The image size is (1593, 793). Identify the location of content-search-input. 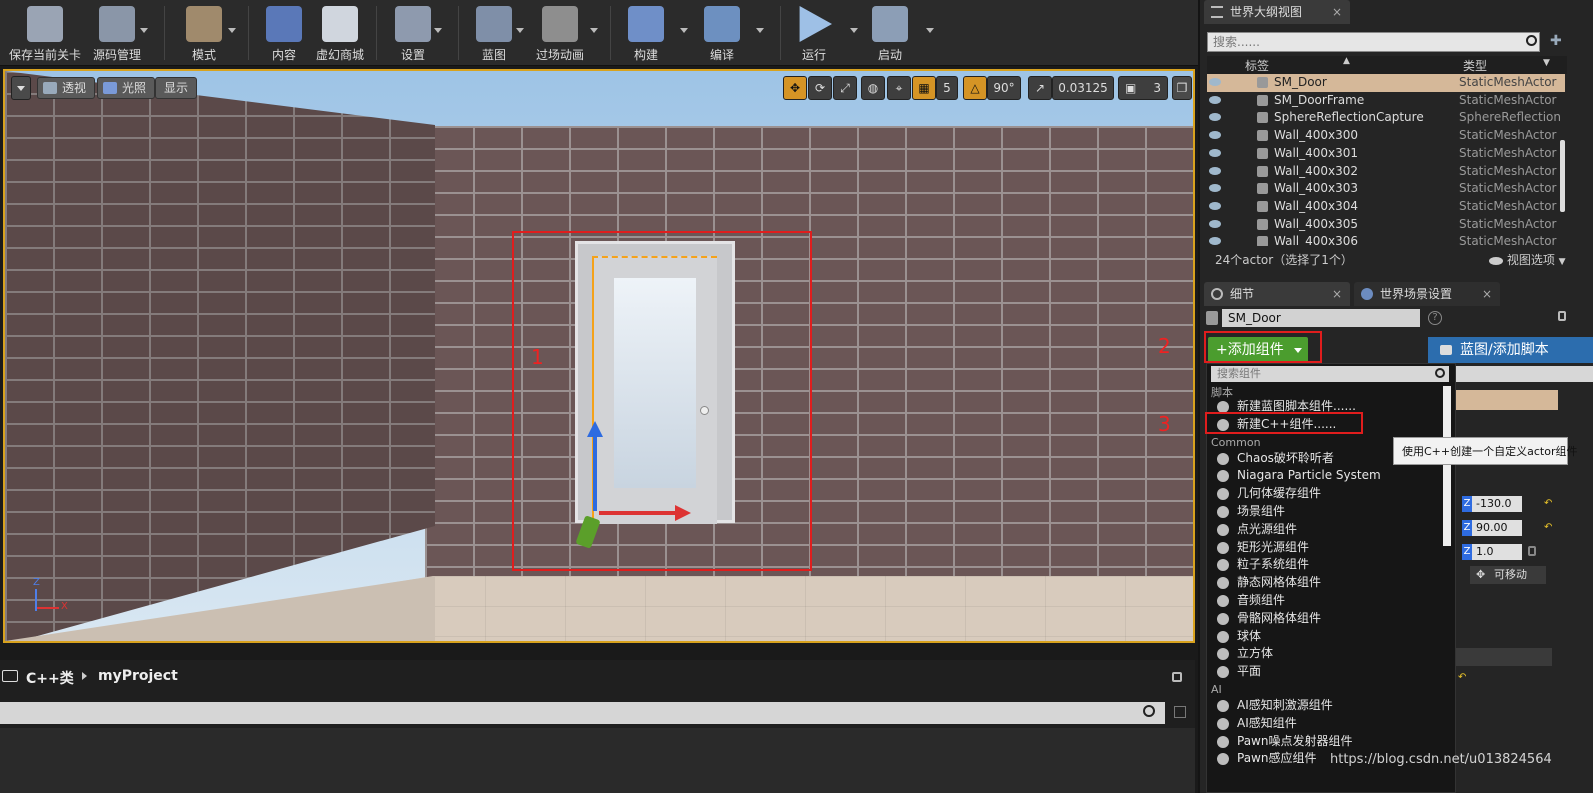
(582, 713).